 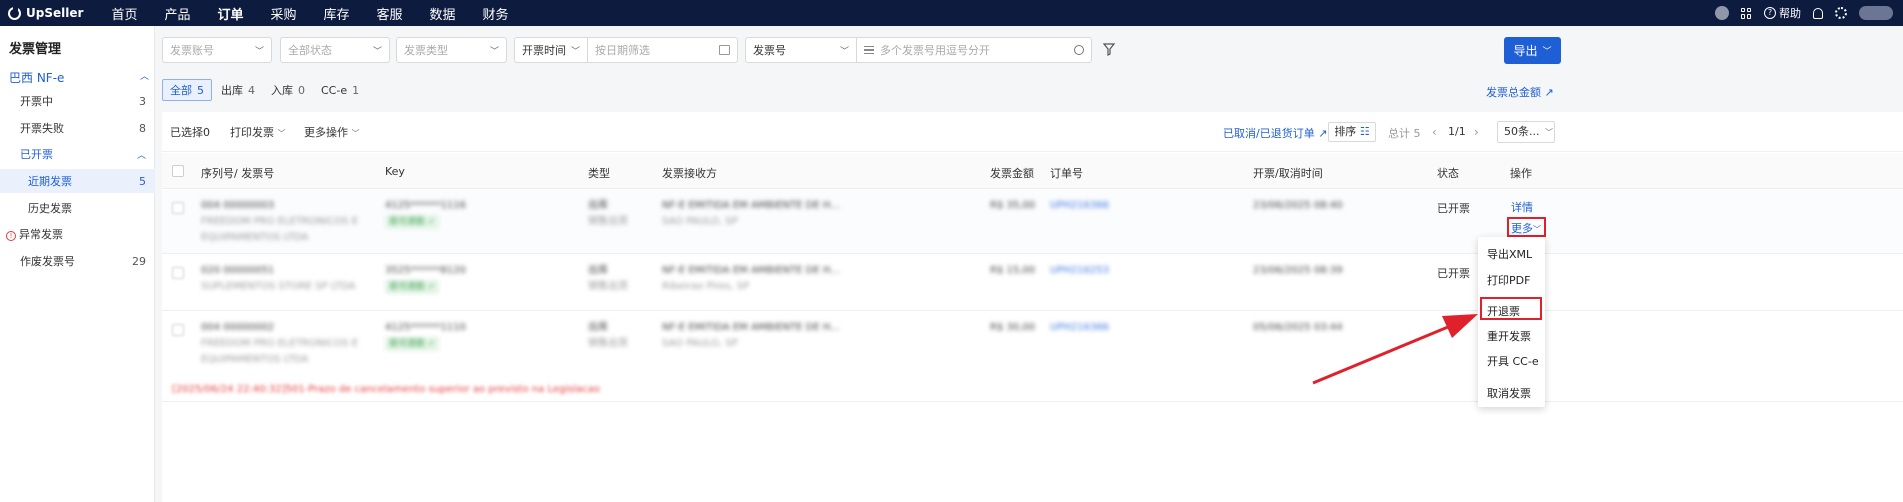 What do you see at coordinates (336, 13) in the screenshot?
I see `nav-item-inventory: 库存` at bounding box center [336, 13].